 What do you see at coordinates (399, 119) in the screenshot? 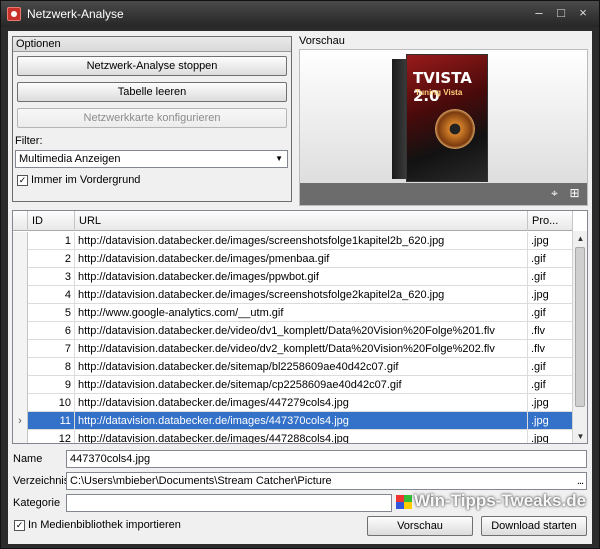
I see `product-box-side` at bounding box center [399, 119].